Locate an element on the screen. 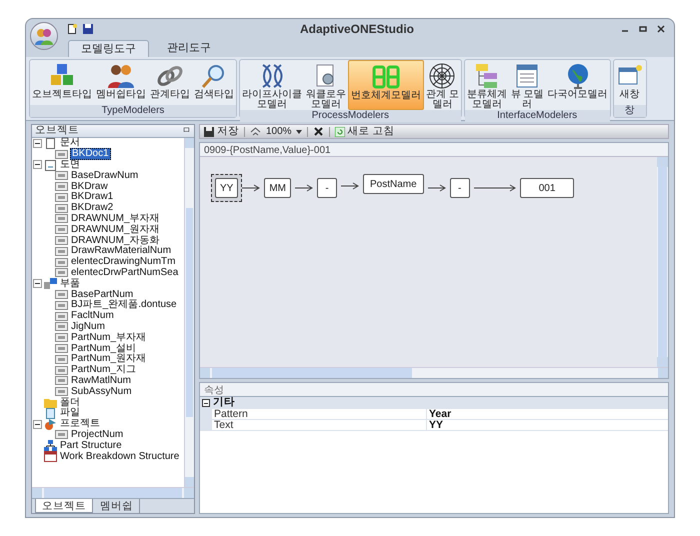  category-label: 기타 is located at coordinates (224, 402).